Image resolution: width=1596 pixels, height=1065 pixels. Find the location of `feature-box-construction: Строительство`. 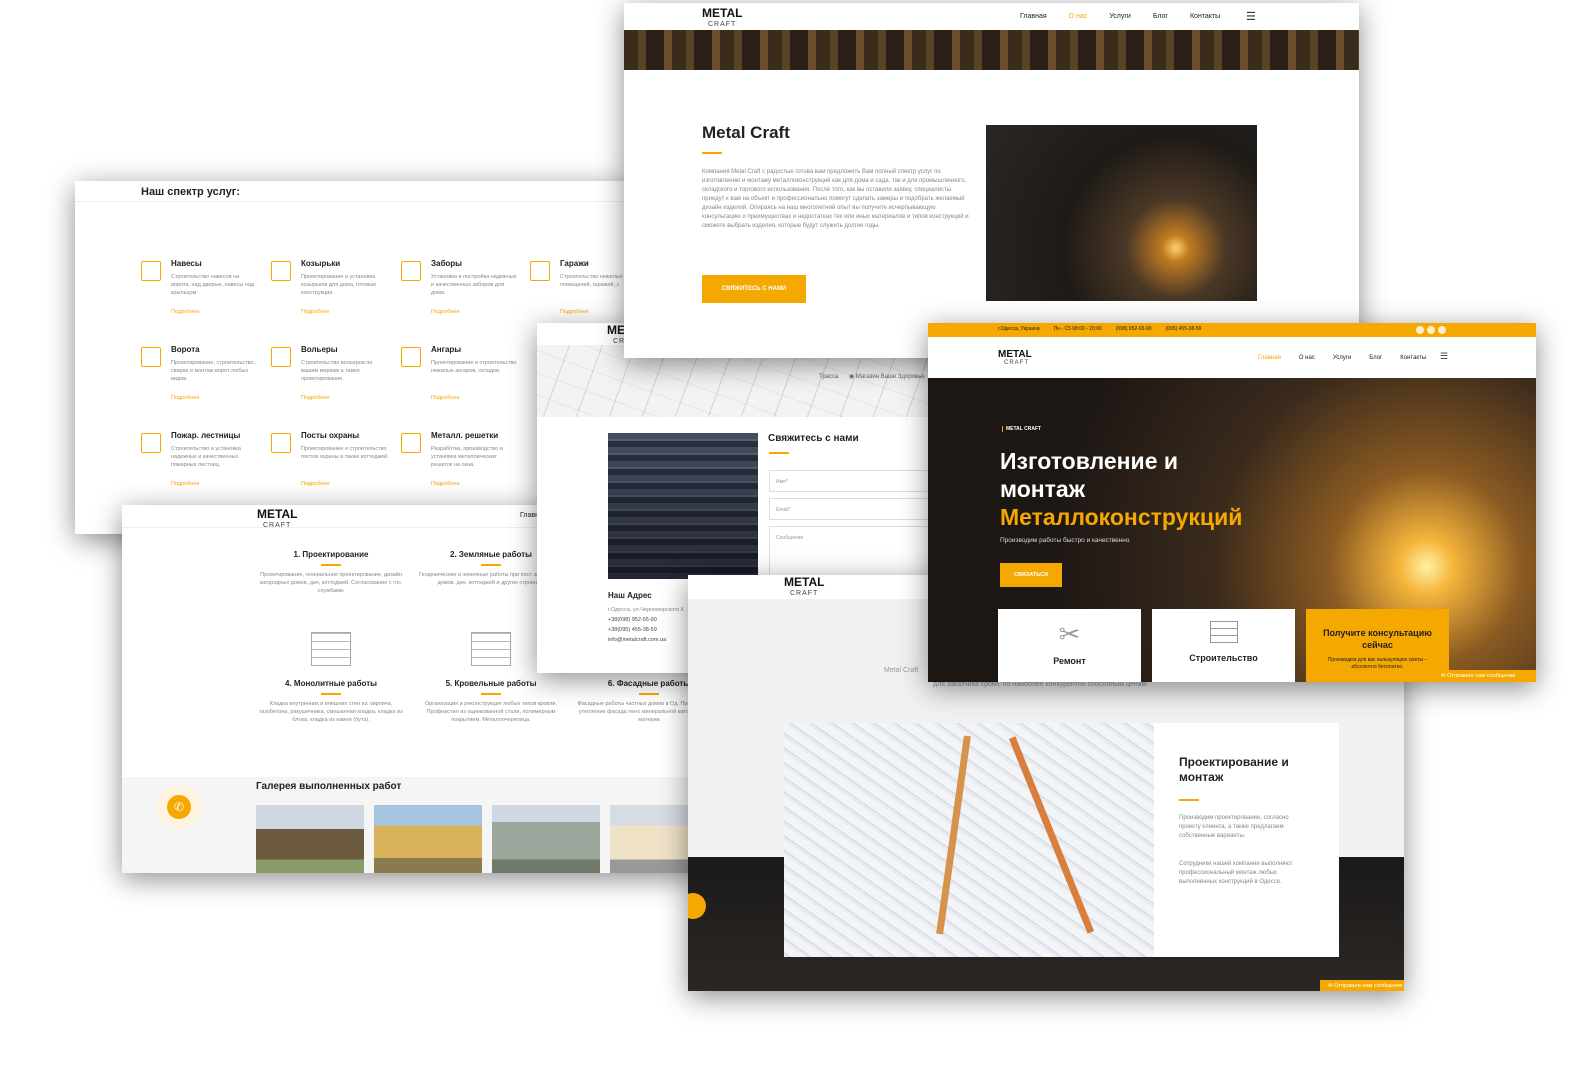

feature-box-construction: Строительство is located at coordinates (1223, 645).